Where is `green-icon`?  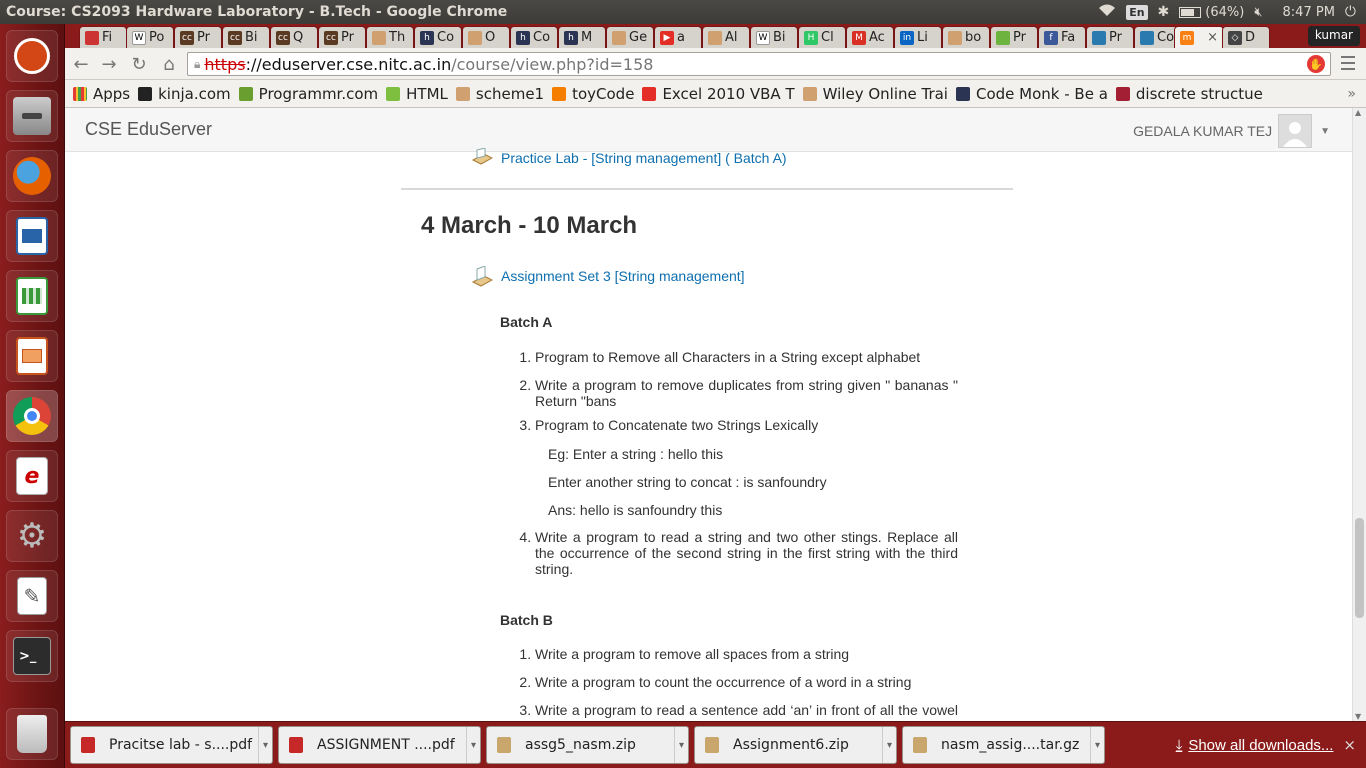
green-icon is located at coordinates (1003, 37).